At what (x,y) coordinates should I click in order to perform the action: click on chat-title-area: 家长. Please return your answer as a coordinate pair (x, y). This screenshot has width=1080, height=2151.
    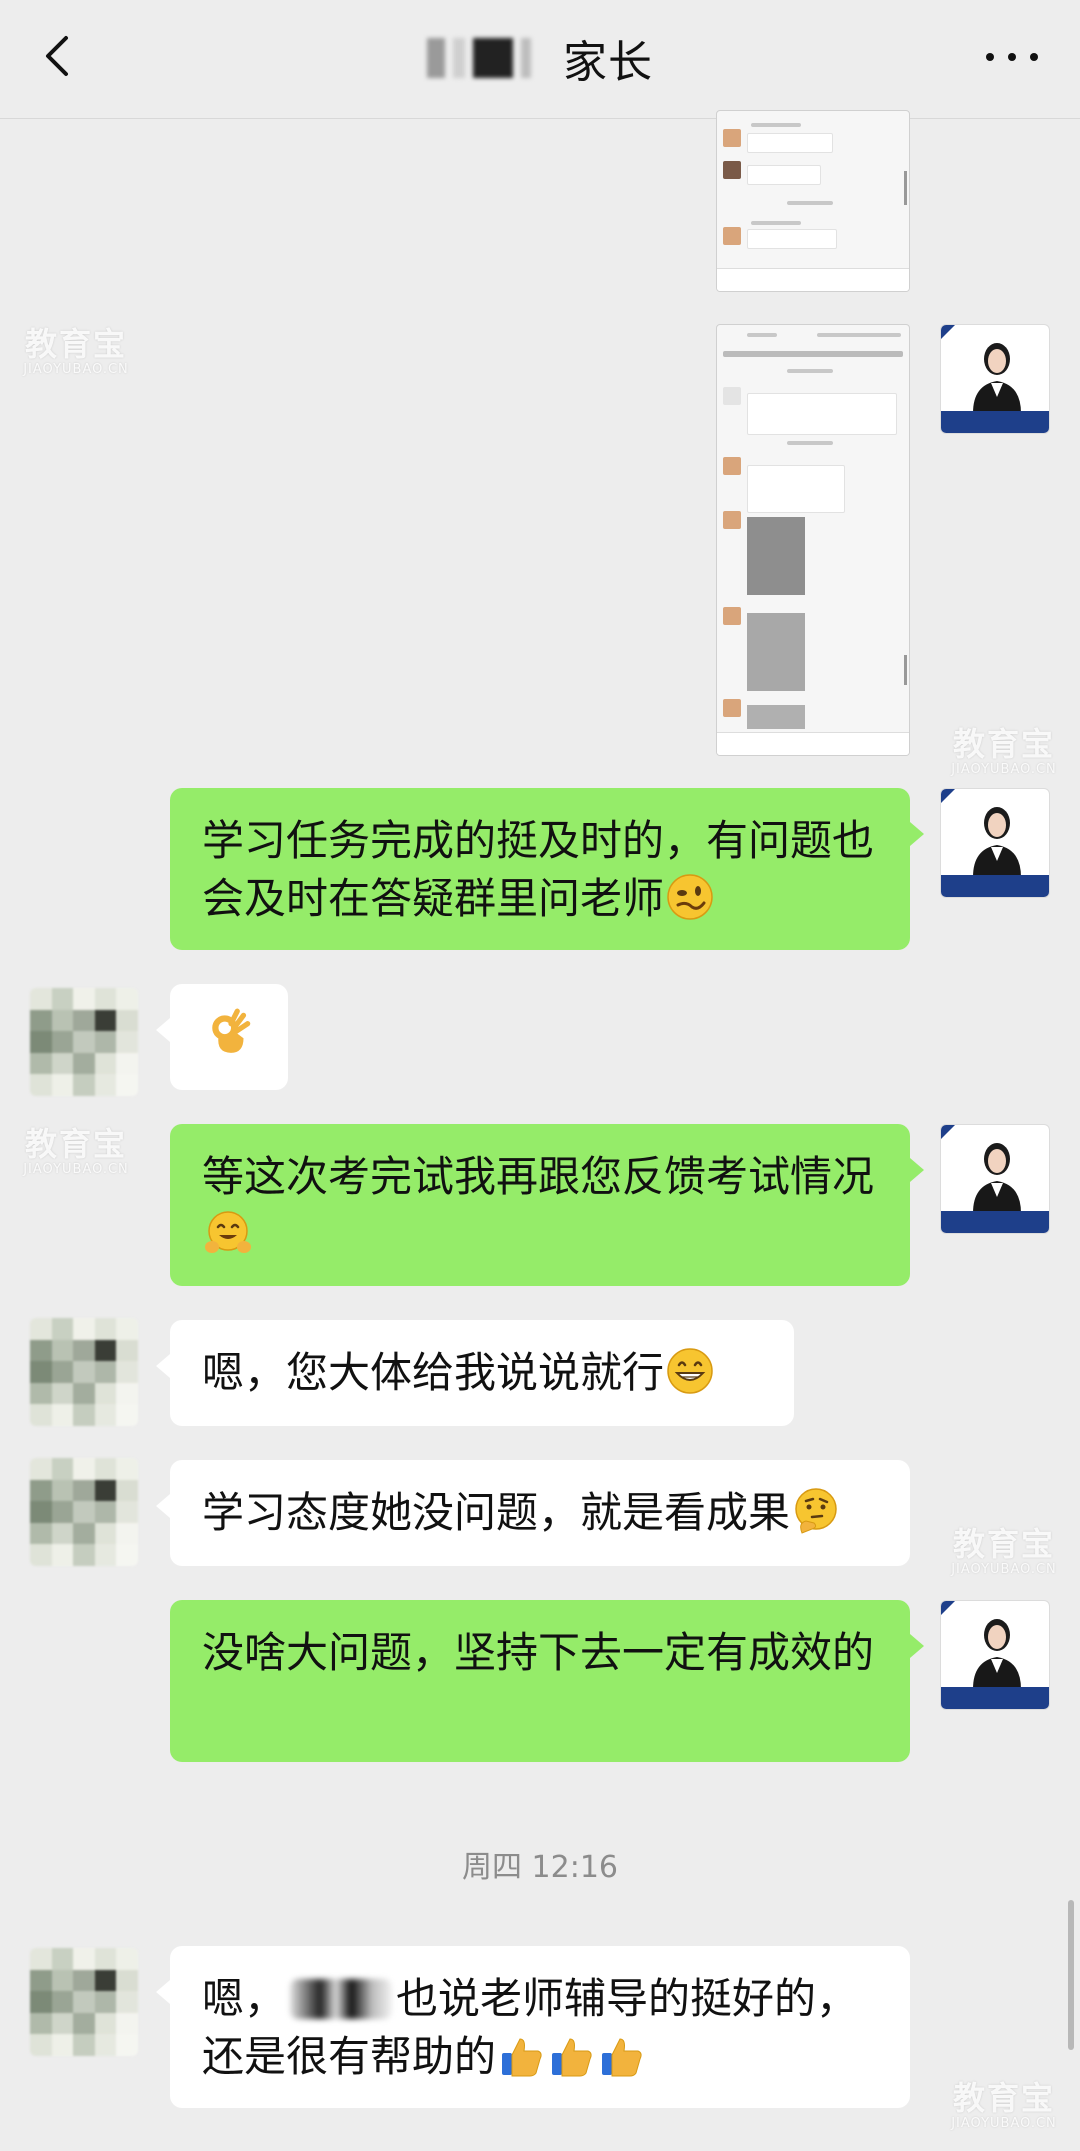
    Looking at the image, I should click on (540, 58).